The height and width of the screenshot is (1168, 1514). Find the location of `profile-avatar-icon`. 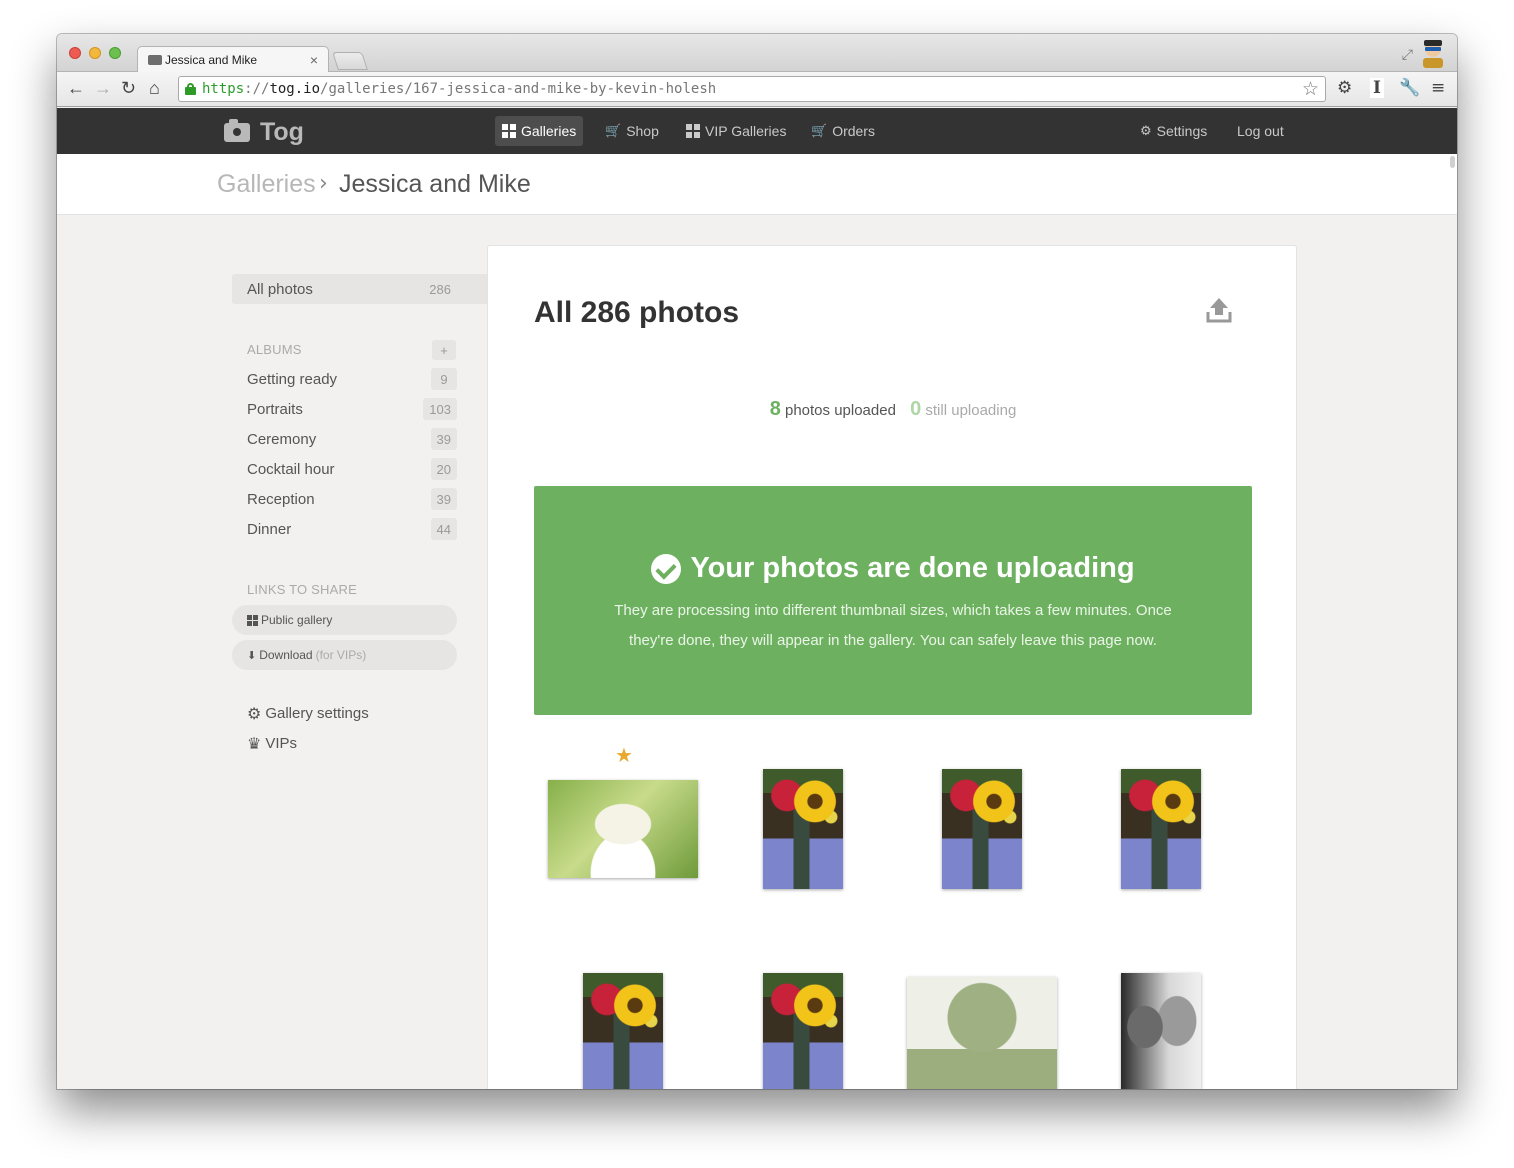

profile-avatar-icon is located at coordinates (1433, 53).